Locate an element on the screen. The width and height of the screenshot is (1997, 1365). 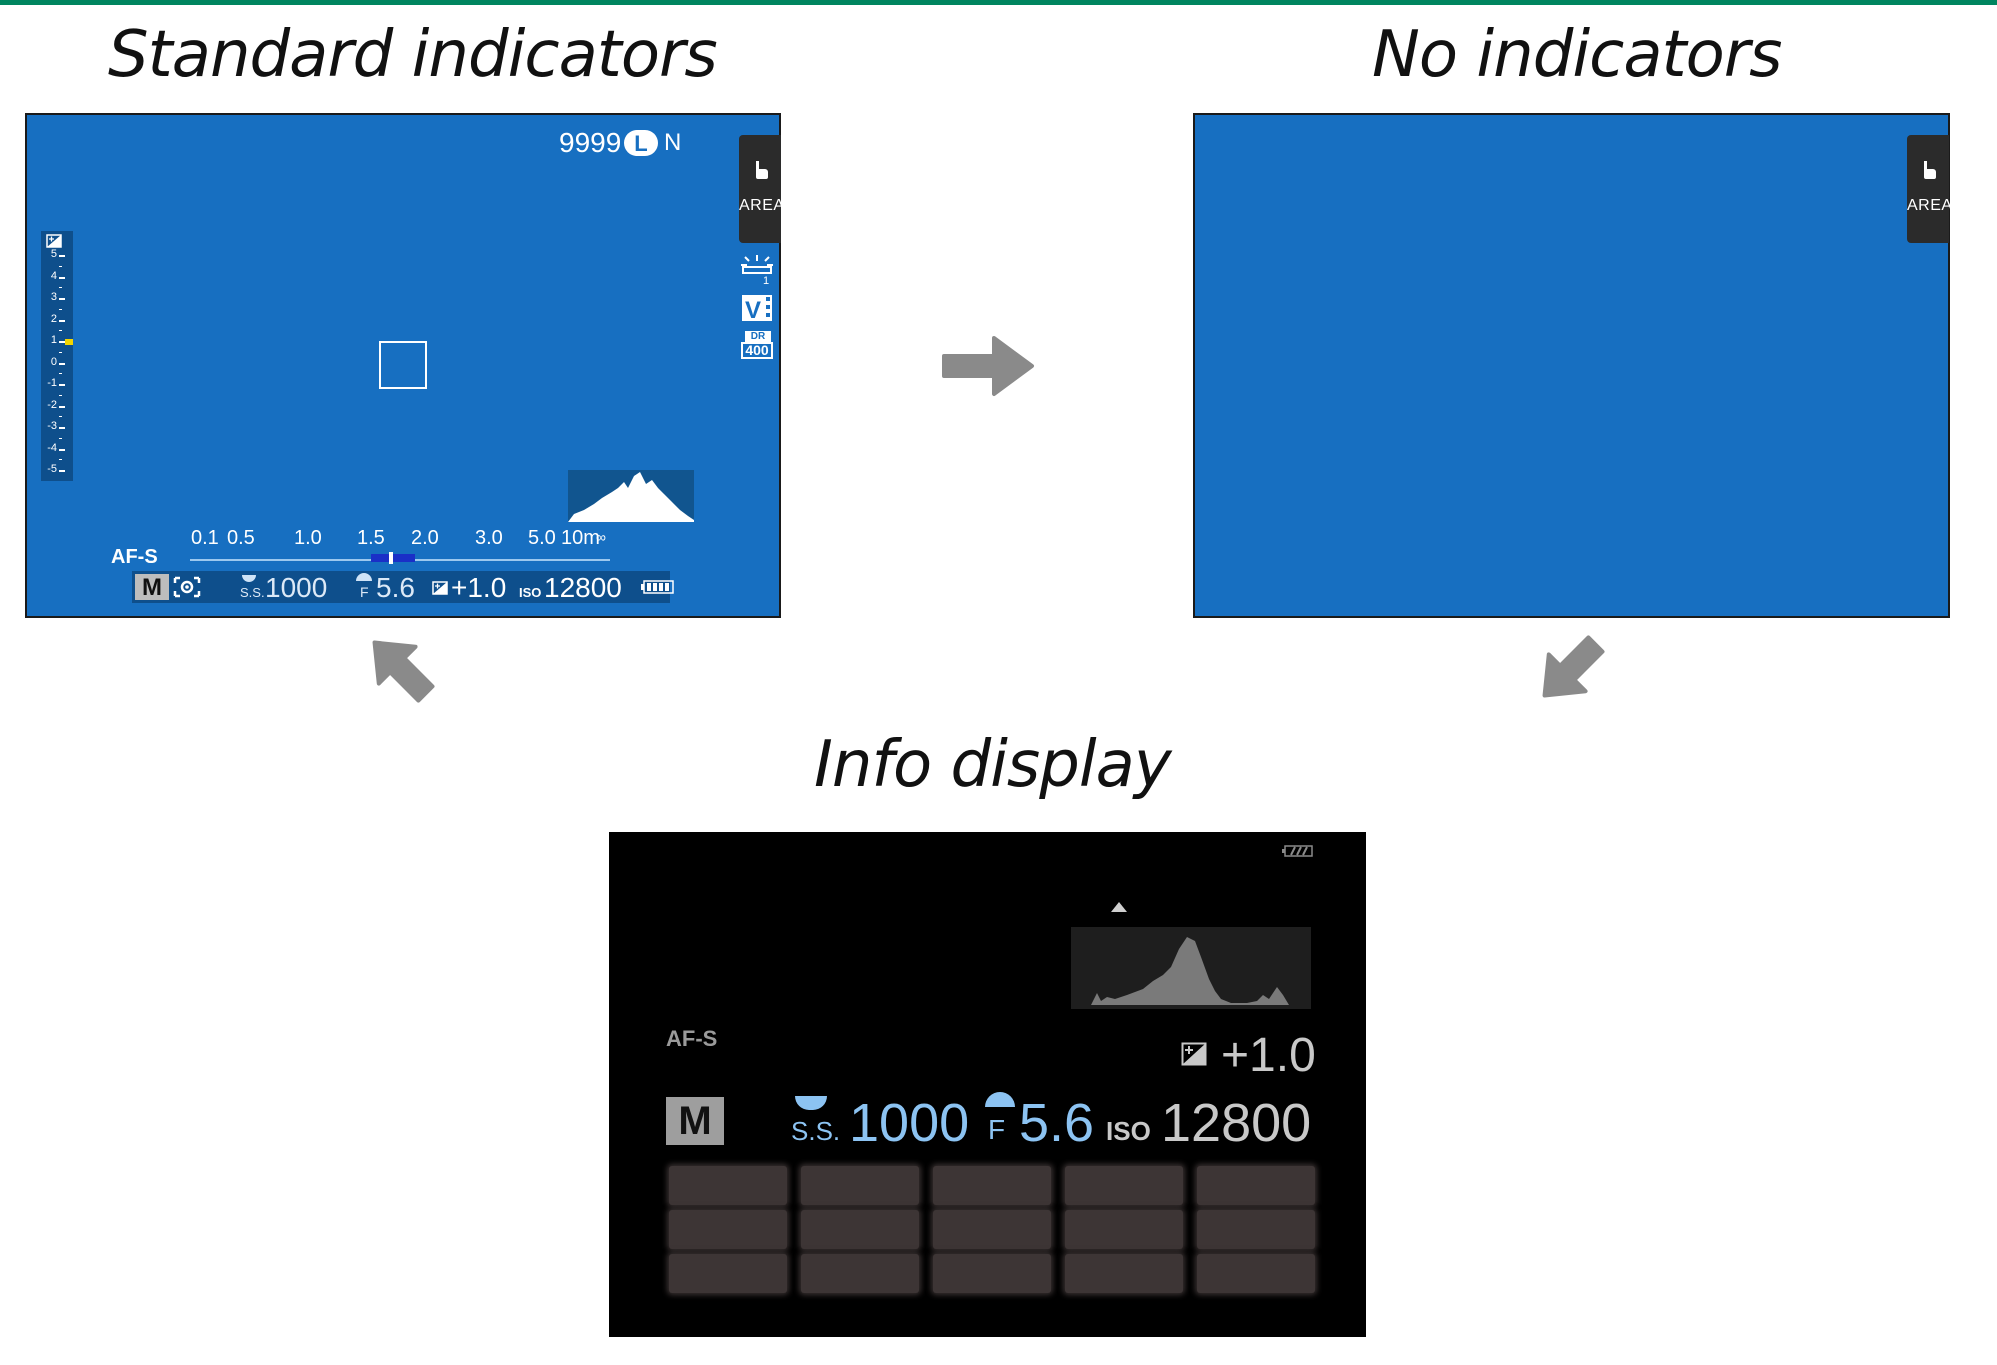
distance-scale-label: ∞ is located at coordinates (601, 537).